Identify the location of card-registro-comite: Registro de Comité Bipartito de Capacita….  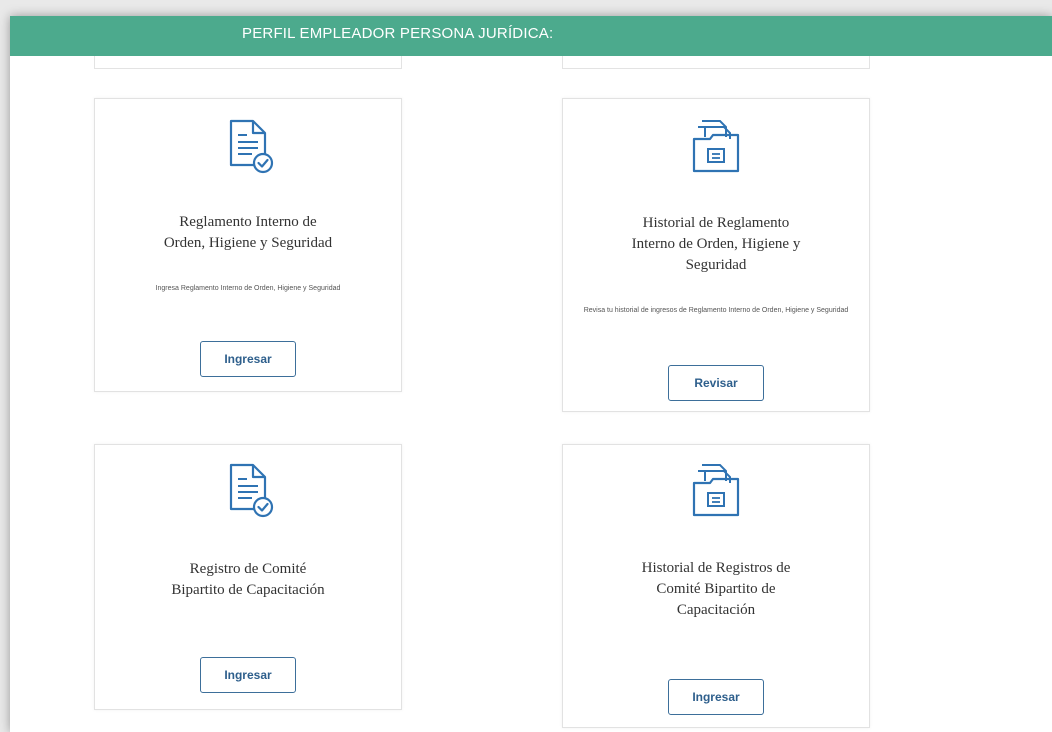
(248, 577).